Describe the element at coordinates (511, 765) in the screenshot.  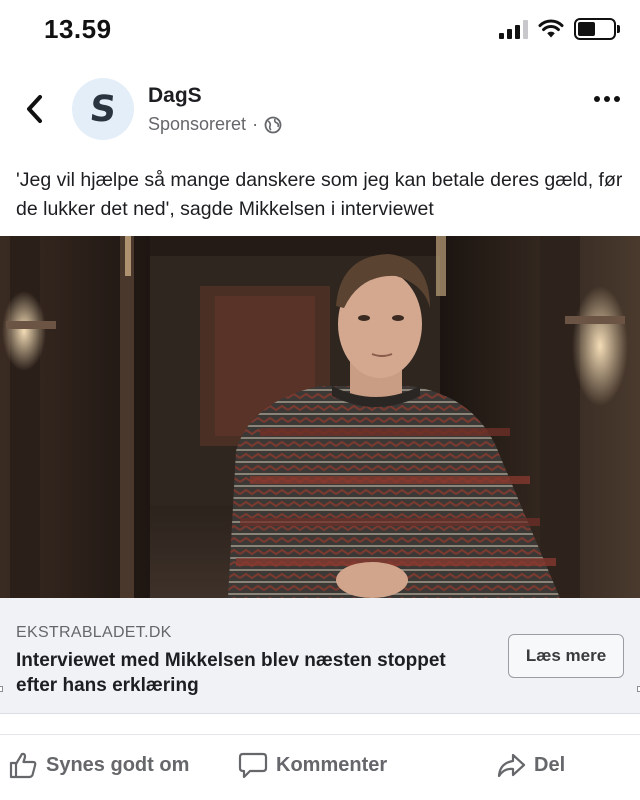
I see `share-icon` at that location.